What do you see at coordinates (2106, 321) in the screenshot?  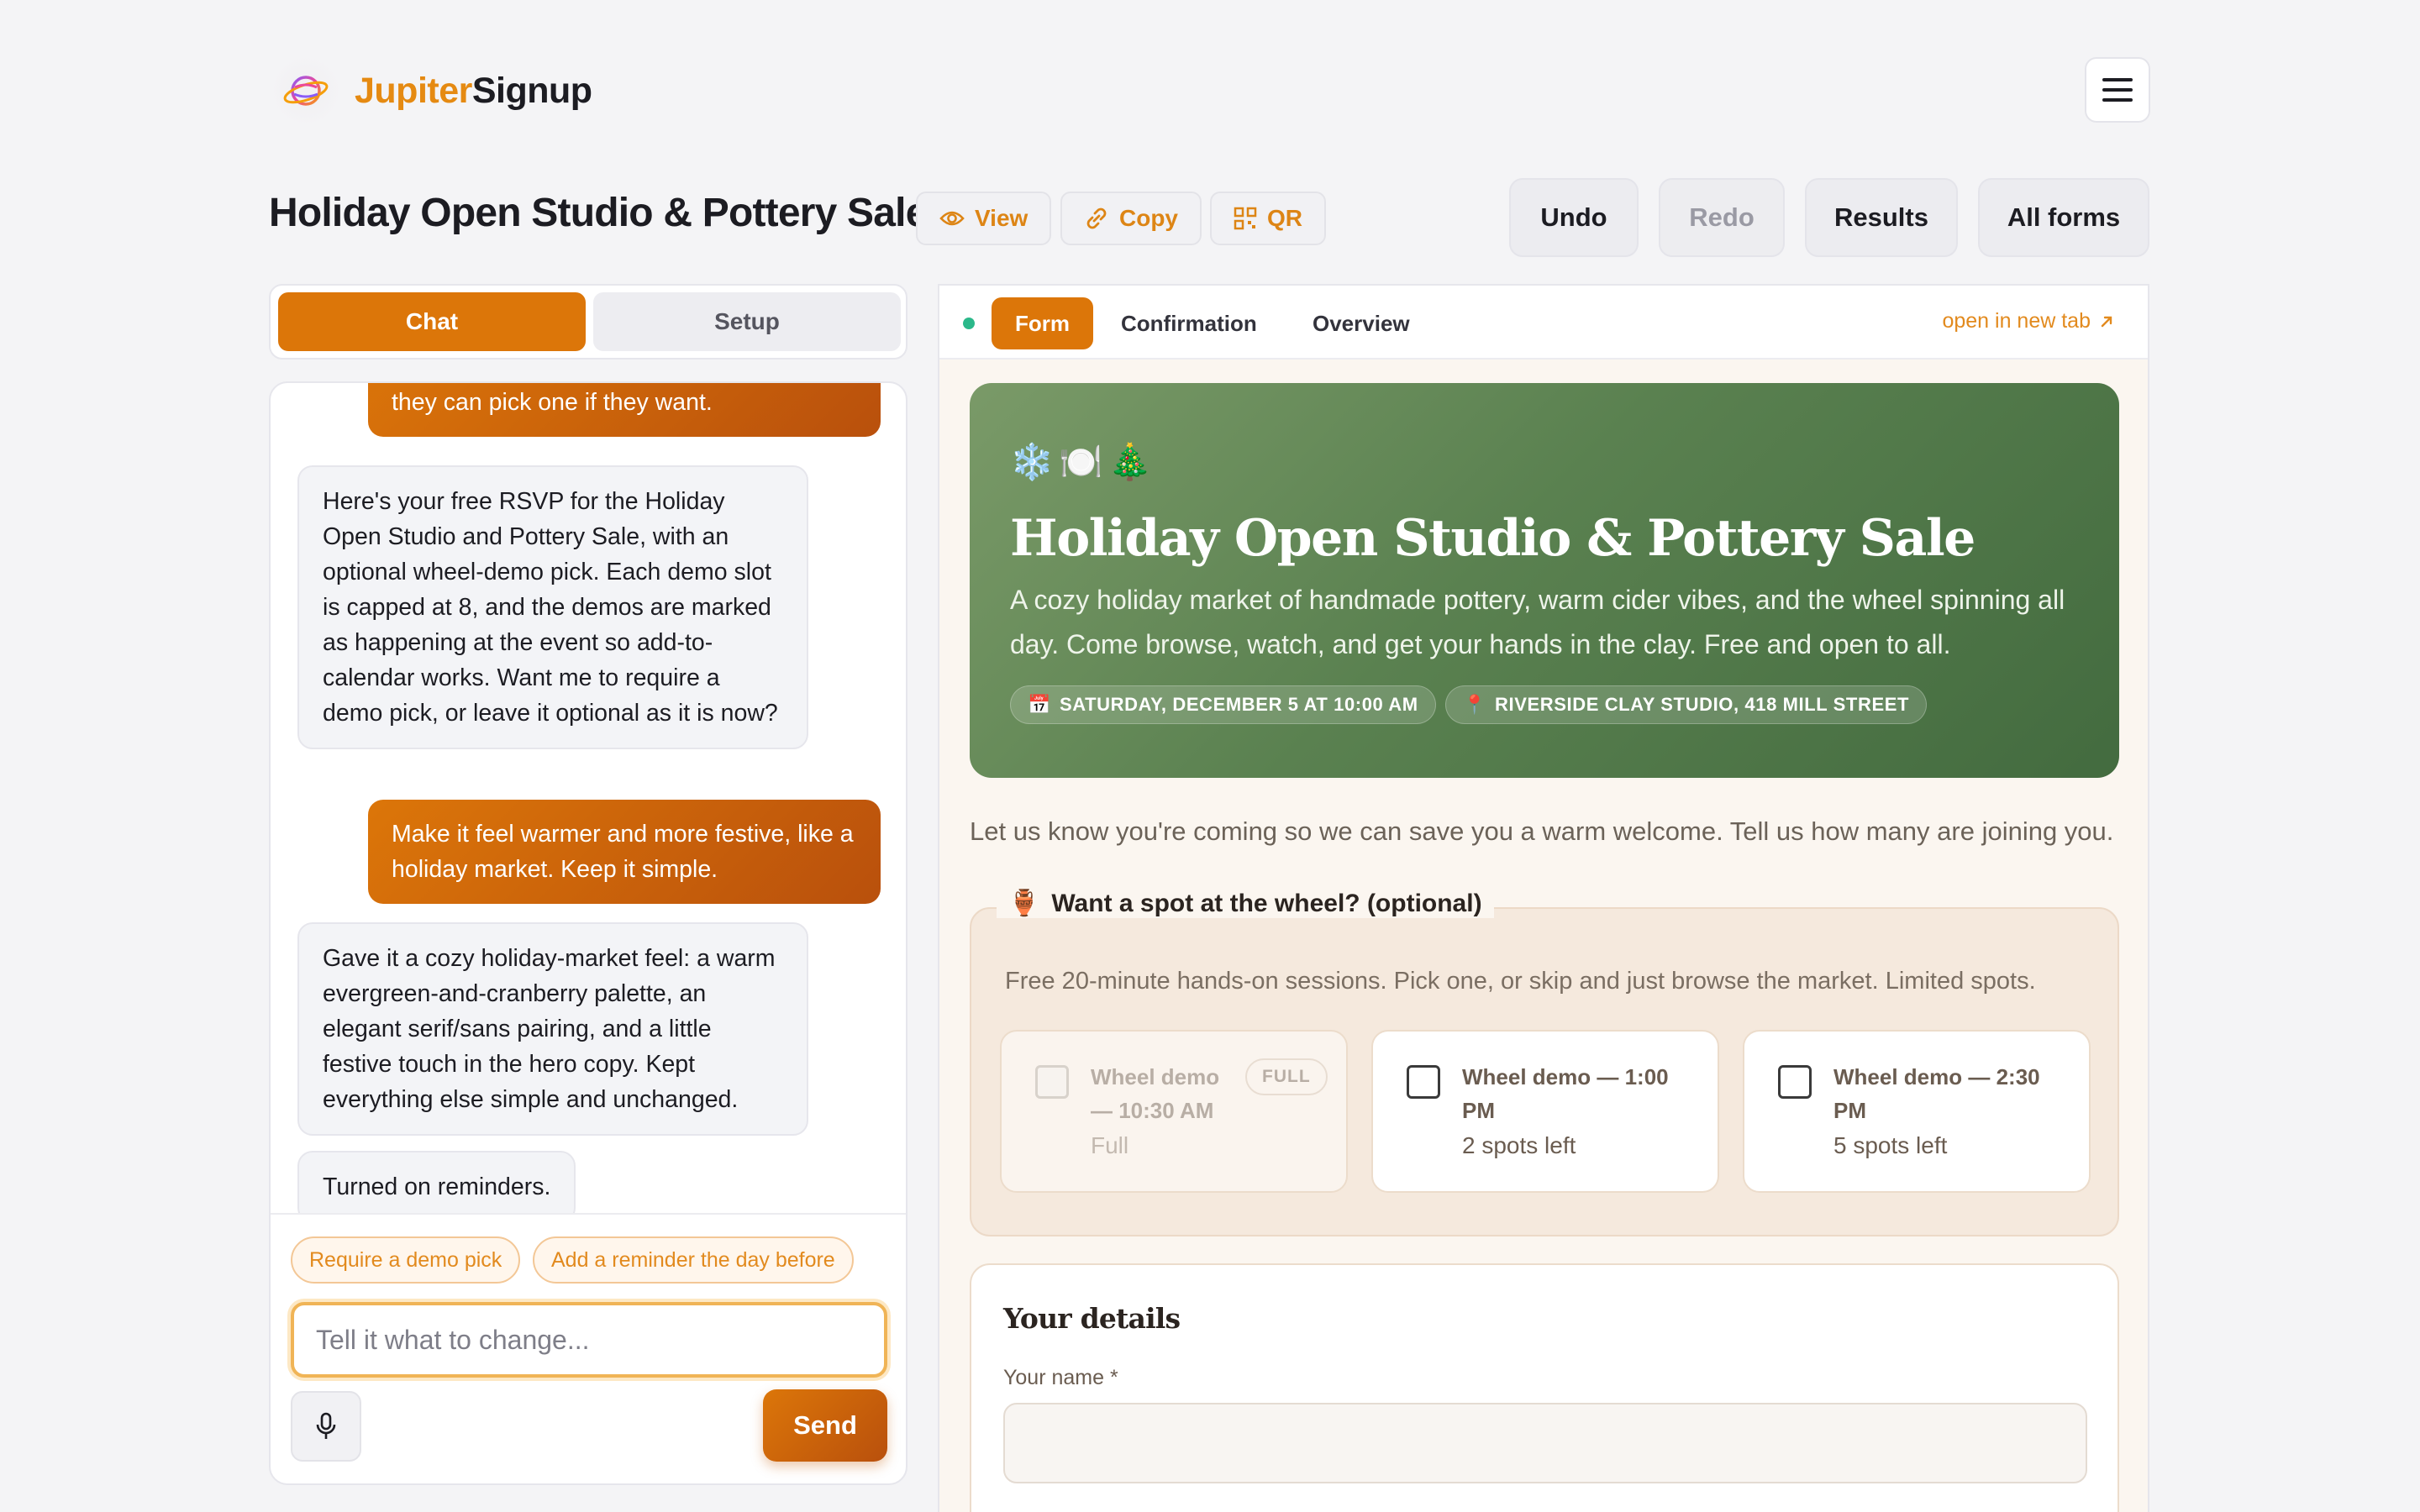 I see `external-arrow-icon` at bounding box center [2106, 321].